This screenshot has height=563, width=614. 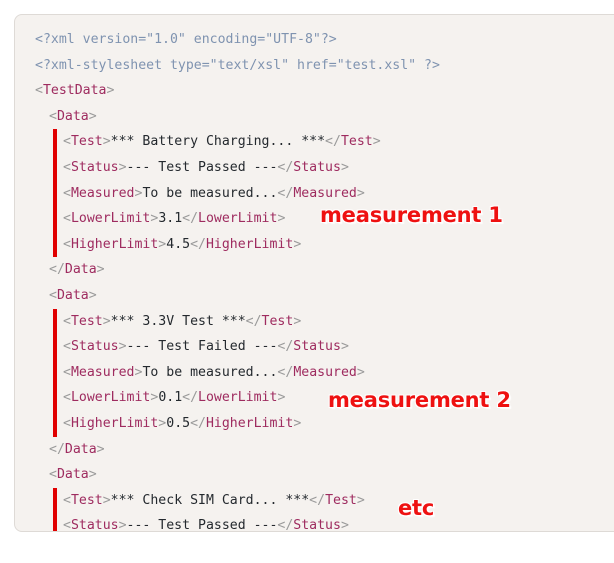 I want to click on code-line: </Data>, so click(x=319, y=270).